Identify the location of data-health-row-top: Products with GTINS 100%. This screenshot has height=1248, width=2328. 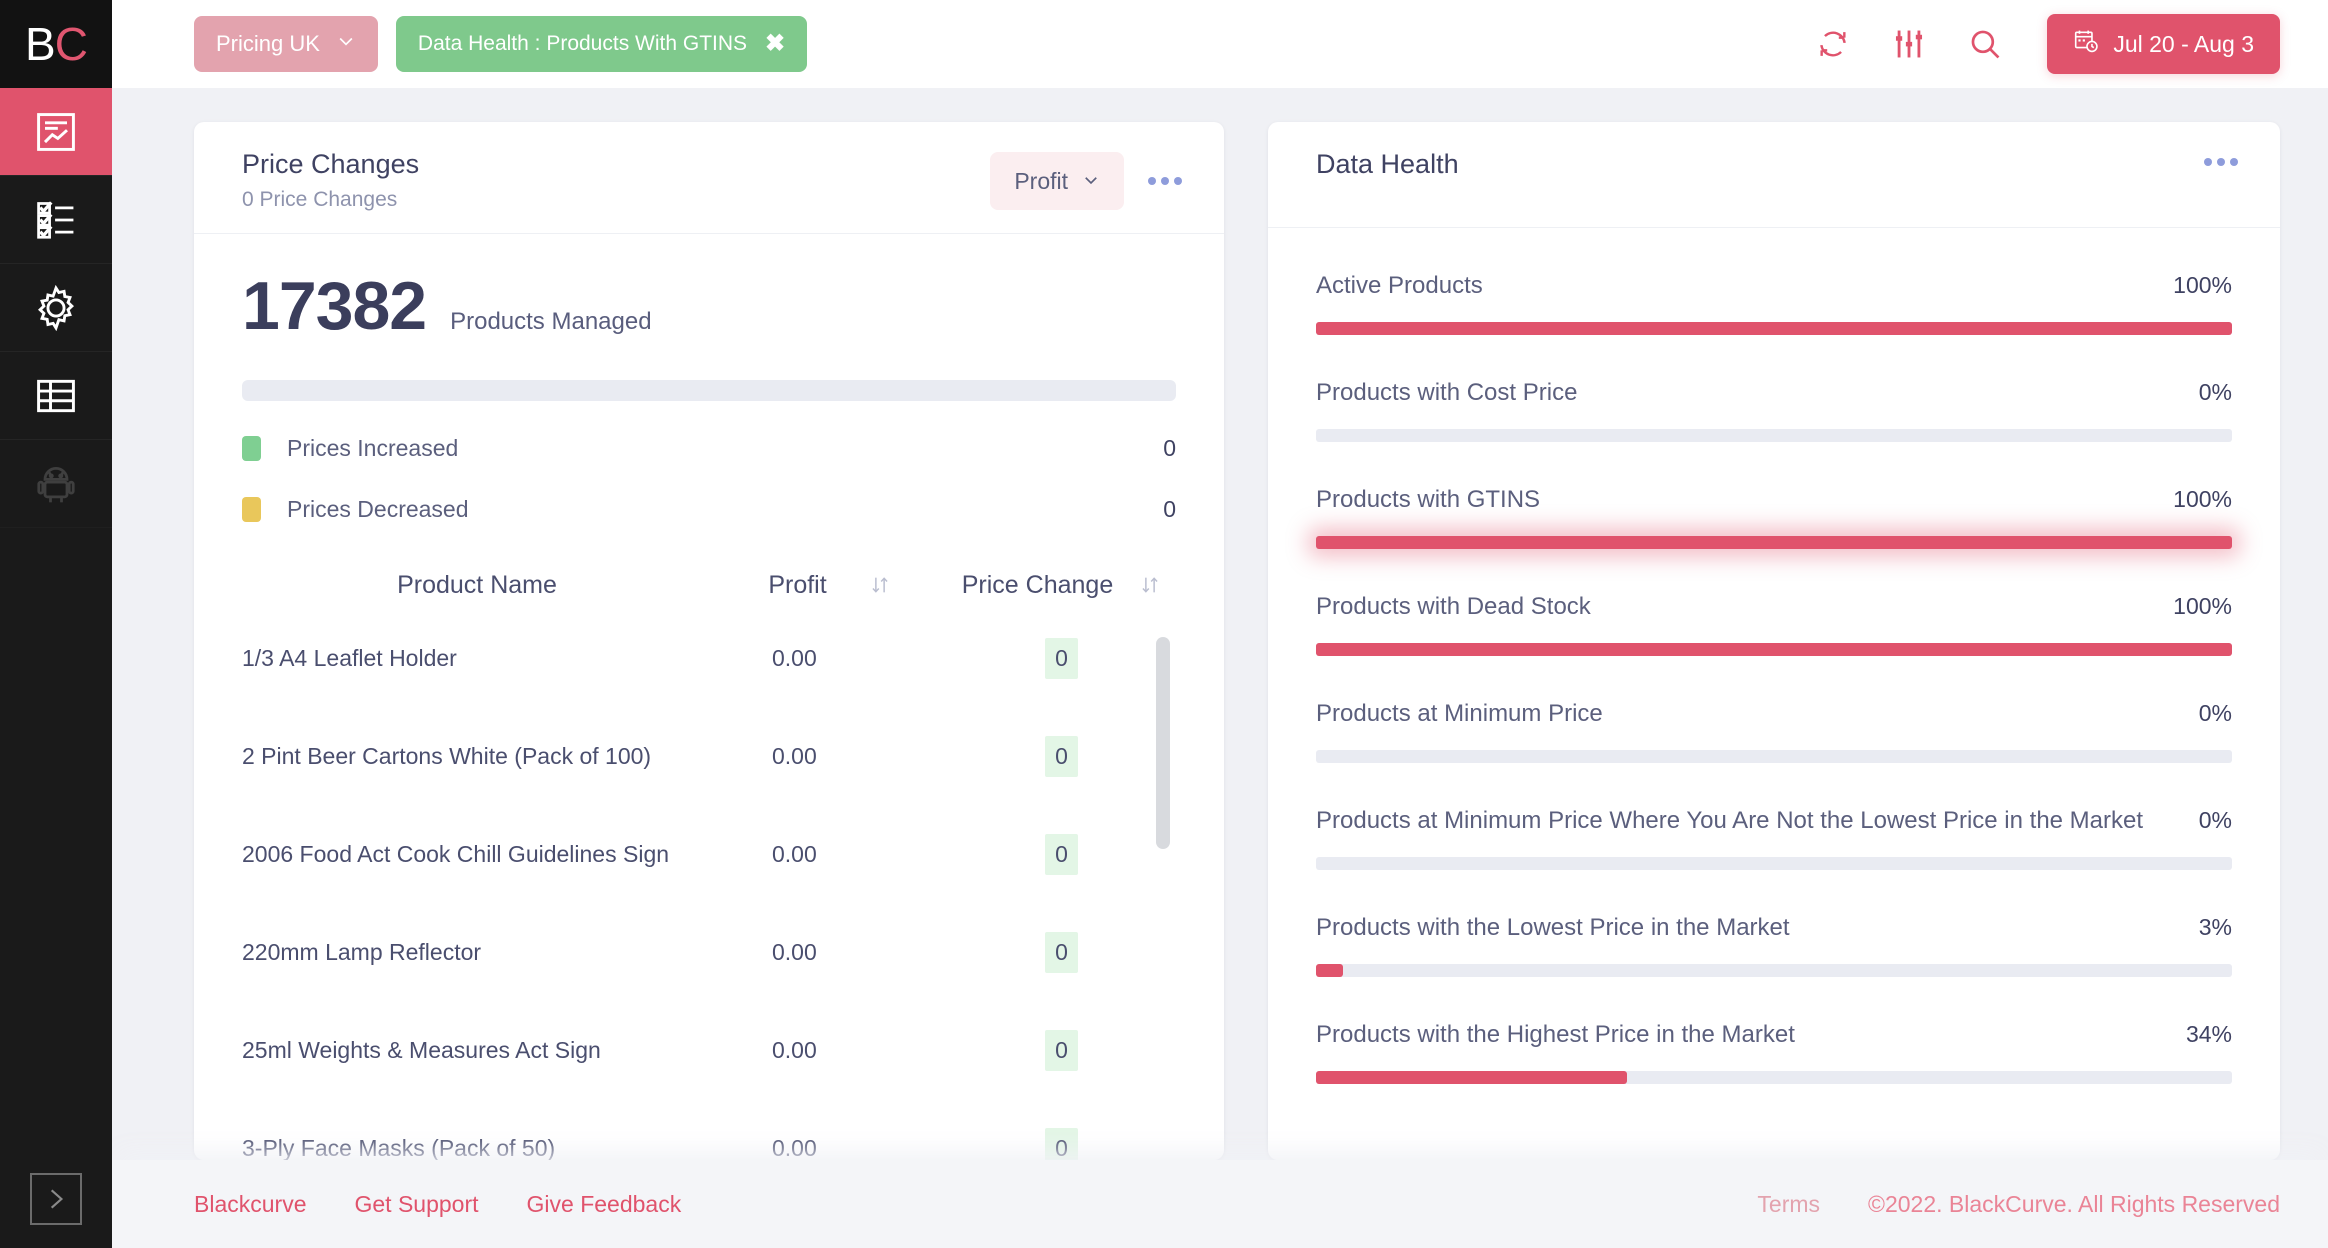
(1774, 500).